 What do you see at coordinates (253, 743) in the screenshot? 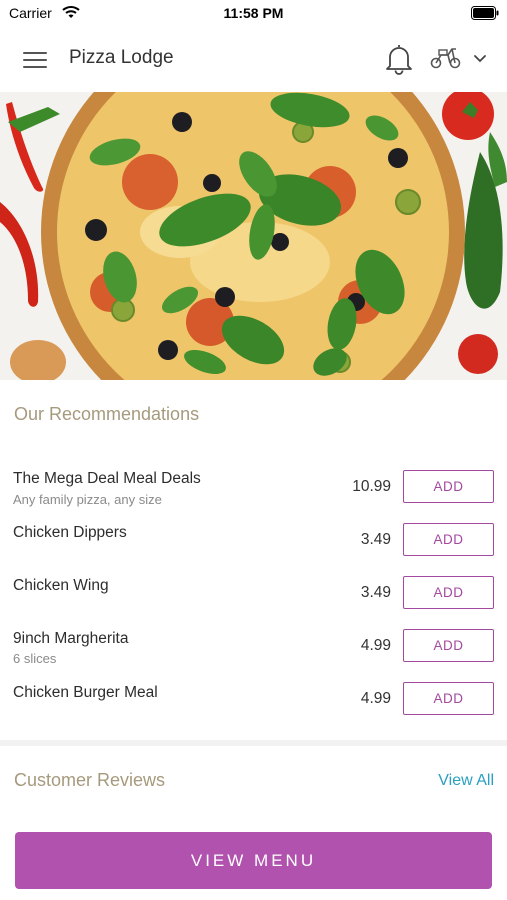
I see `section-divider` at bounding box center [253, 743].